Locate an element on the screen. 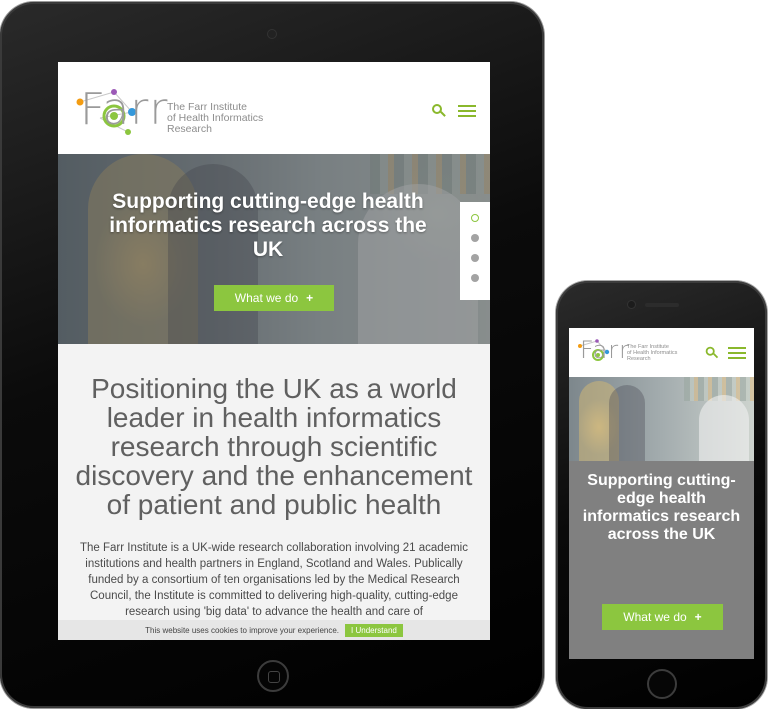  hero-photo-pharmacist is located at coordinates (724, 428).